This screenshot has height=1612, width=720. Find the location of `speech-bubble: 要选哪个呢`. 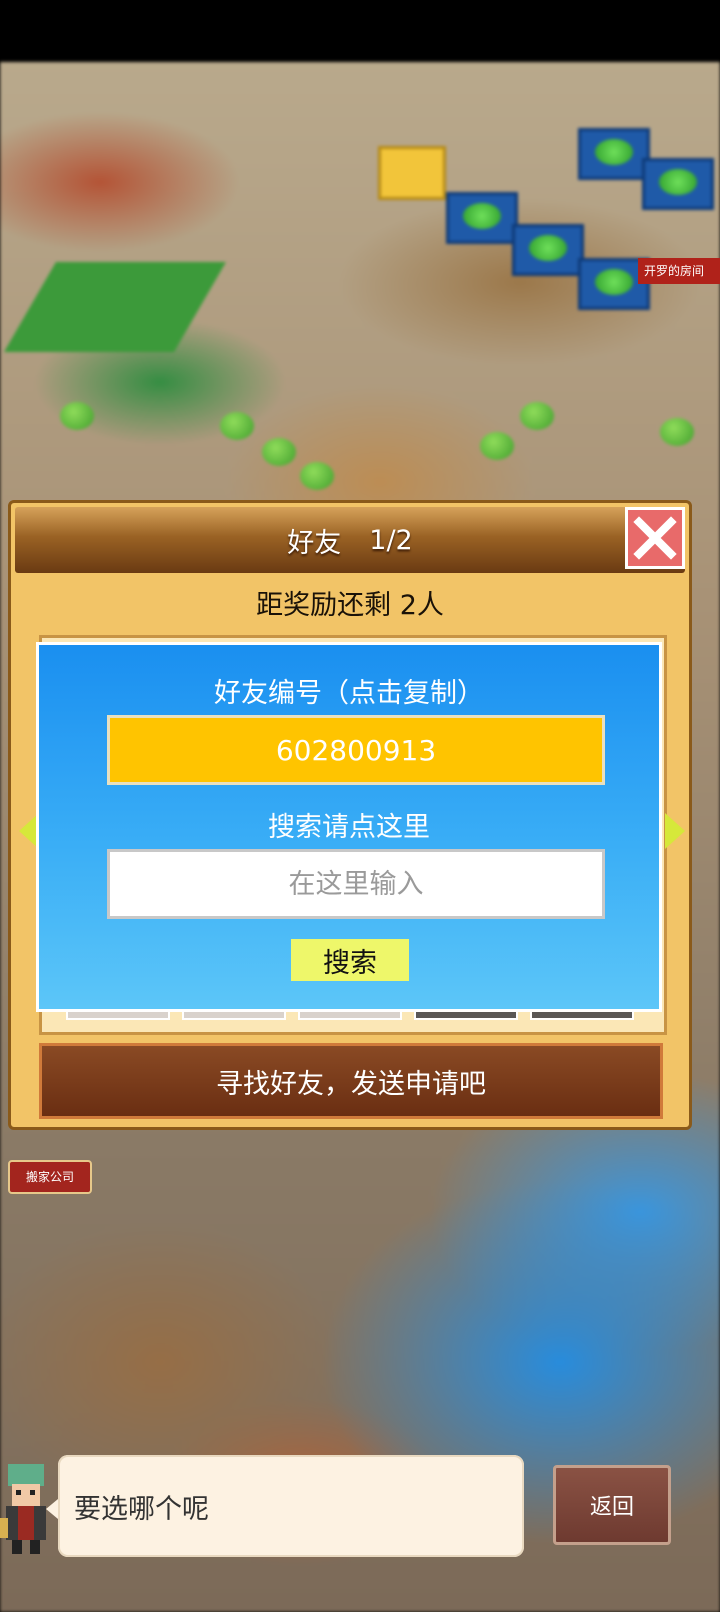

speech-bubble: 要选哪个呢 is located at coordinates (285, 1506).